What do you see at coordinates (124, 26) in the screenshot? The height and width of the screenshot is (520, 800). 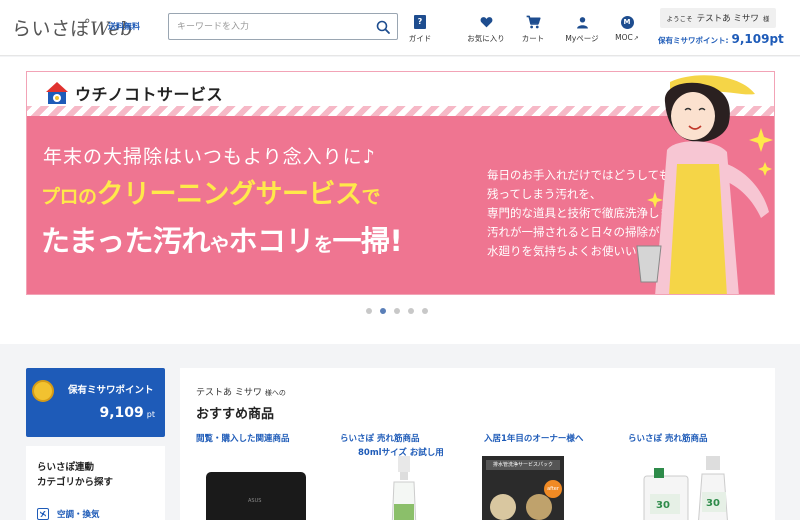 I see `free-shipping-badge: 送料無料` at bounding box center [124, 26].